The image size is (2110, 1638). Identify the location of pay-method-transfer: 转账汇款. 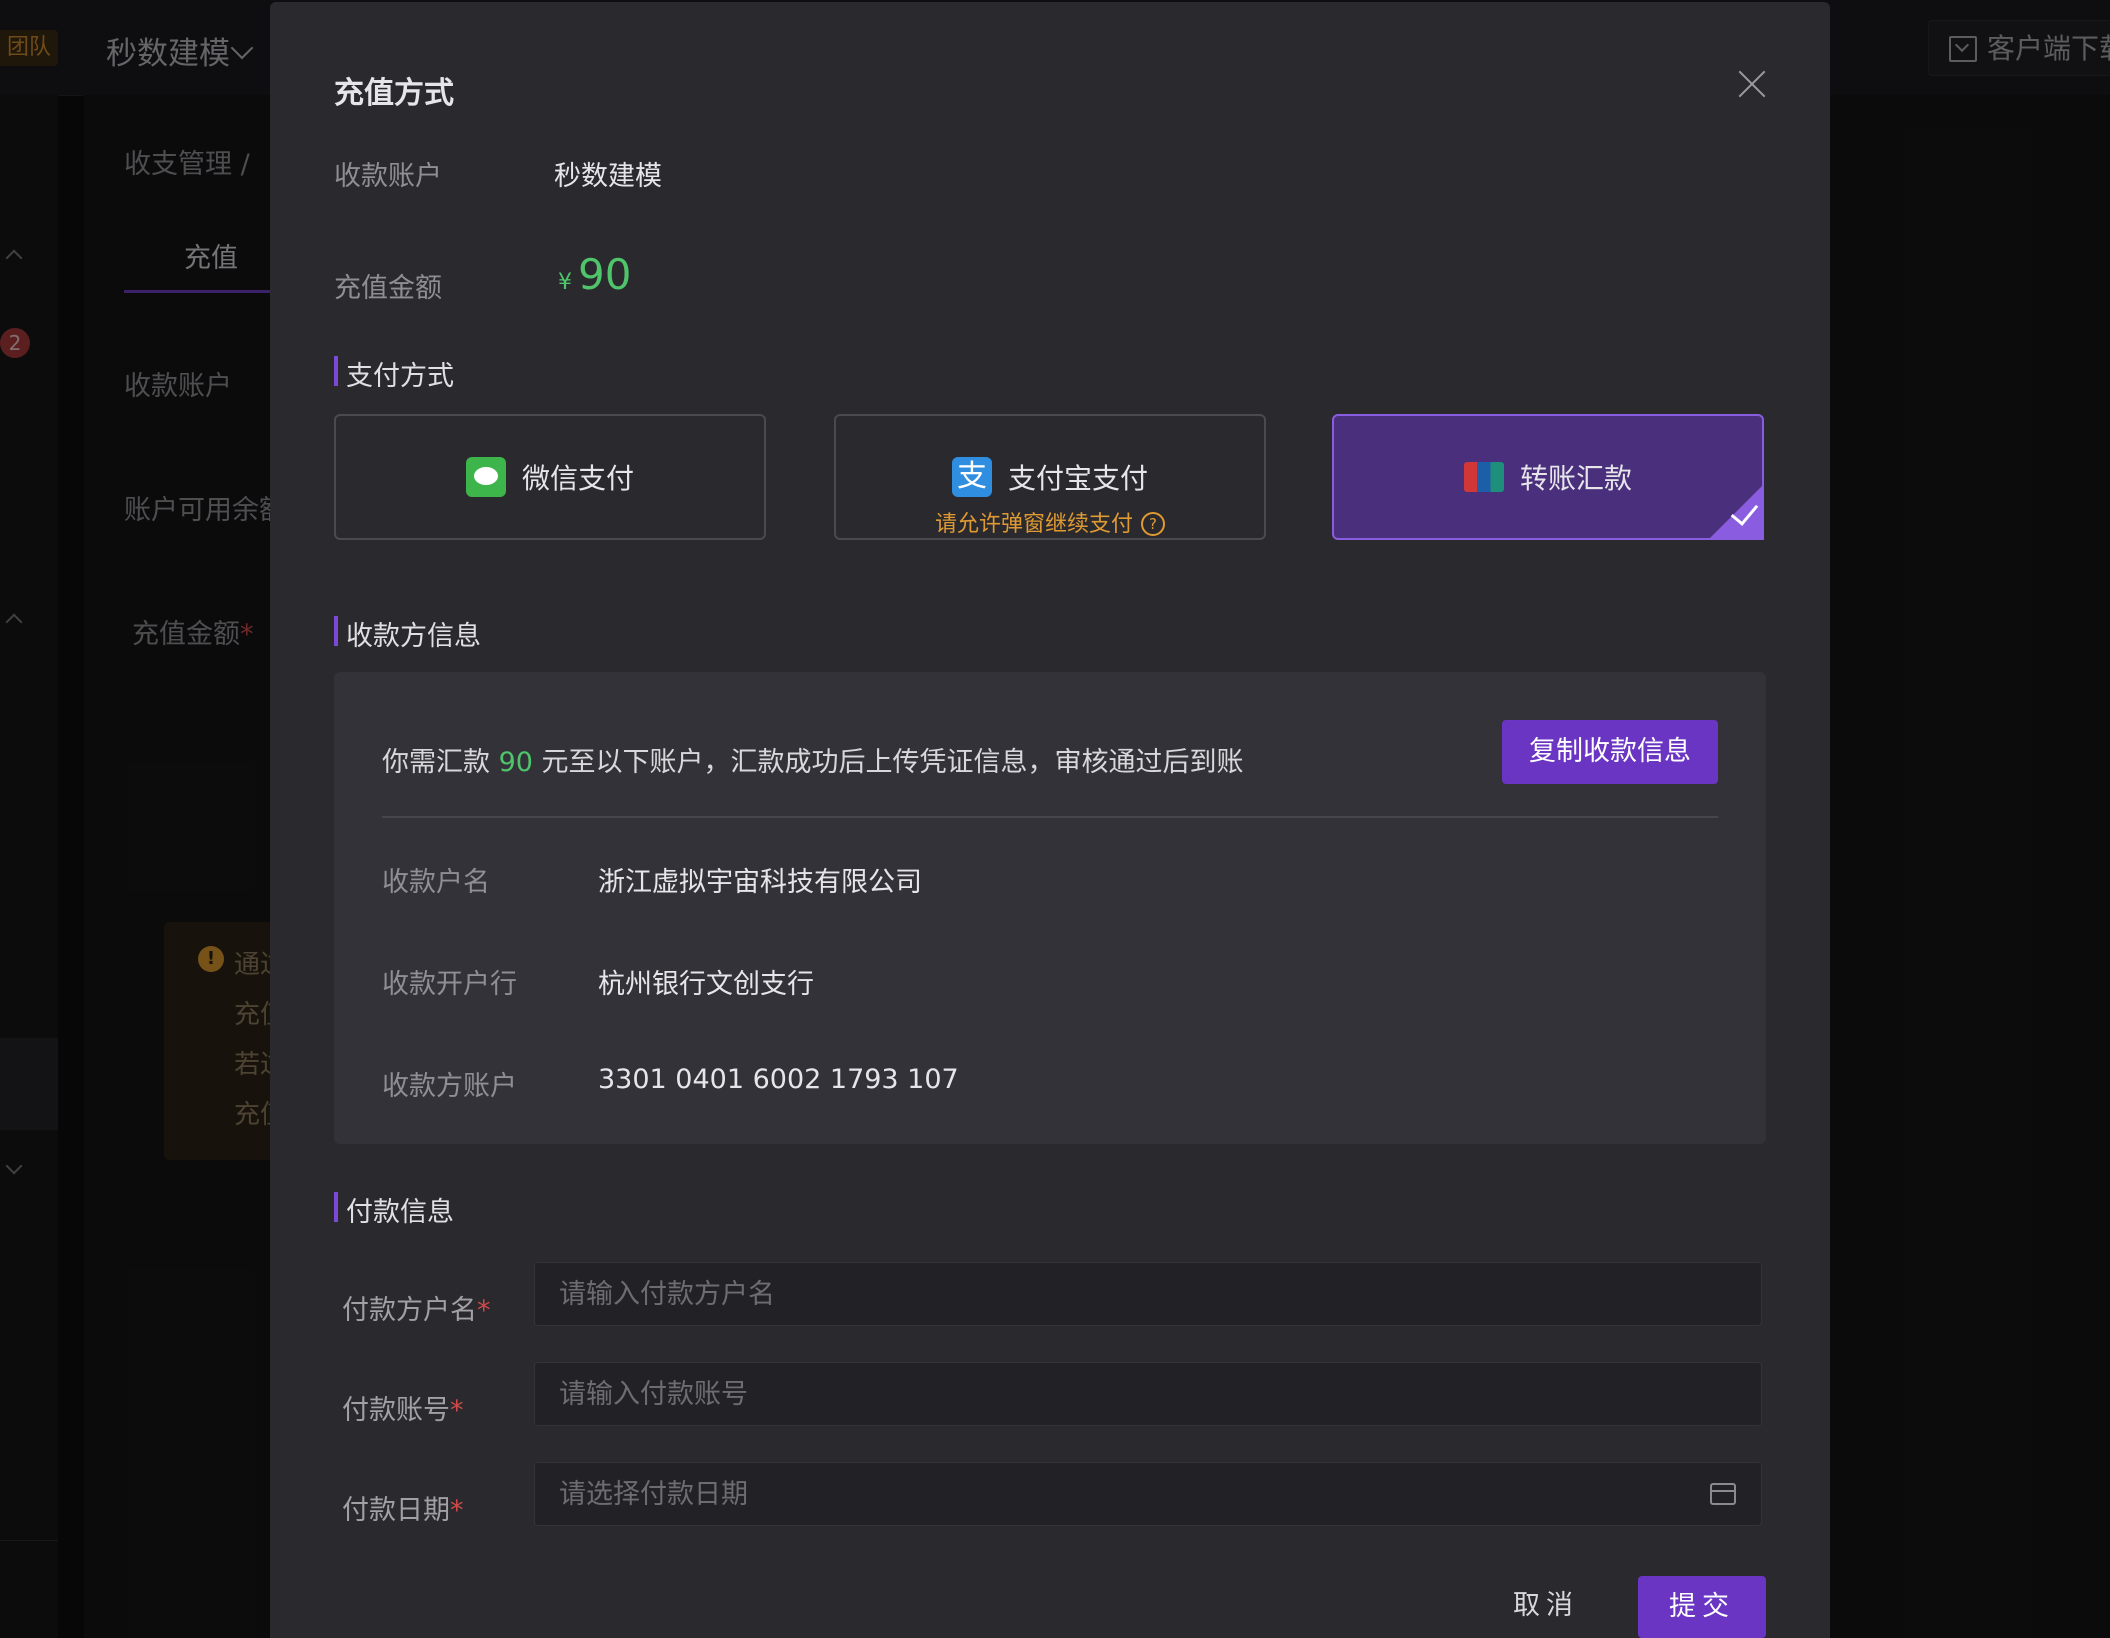
(1548, 477).